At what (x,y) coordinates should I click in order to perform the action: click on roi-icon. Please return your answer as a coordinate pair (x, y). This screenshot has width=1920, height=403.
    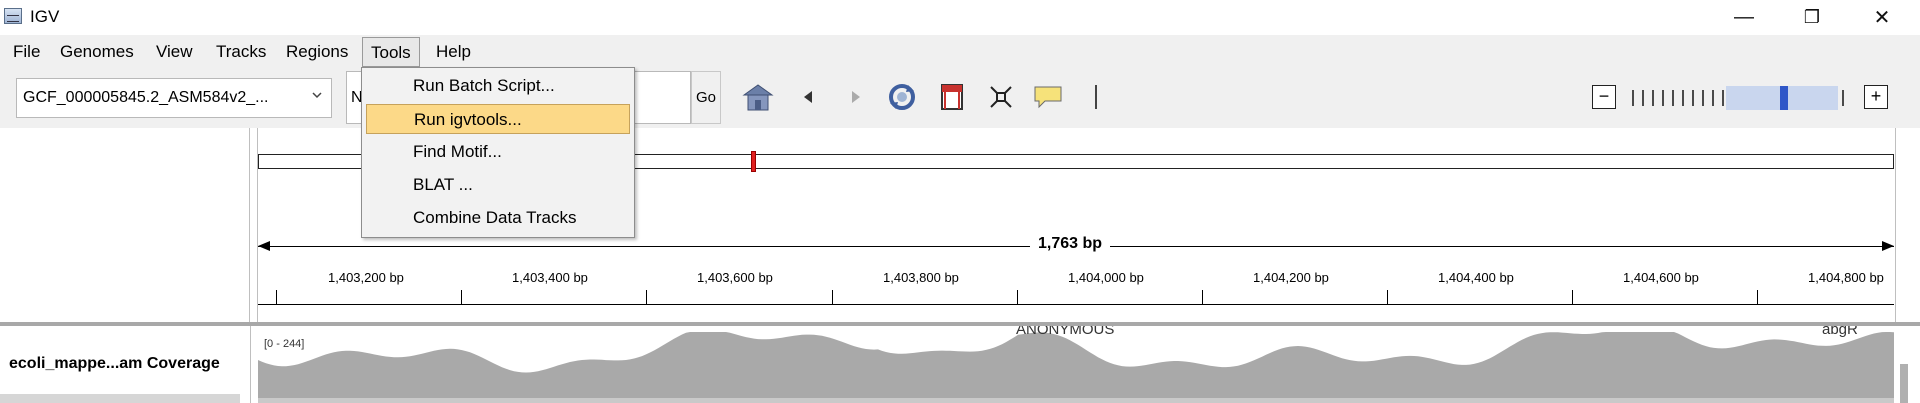
    Looking at the image, I should click on (952, 97).